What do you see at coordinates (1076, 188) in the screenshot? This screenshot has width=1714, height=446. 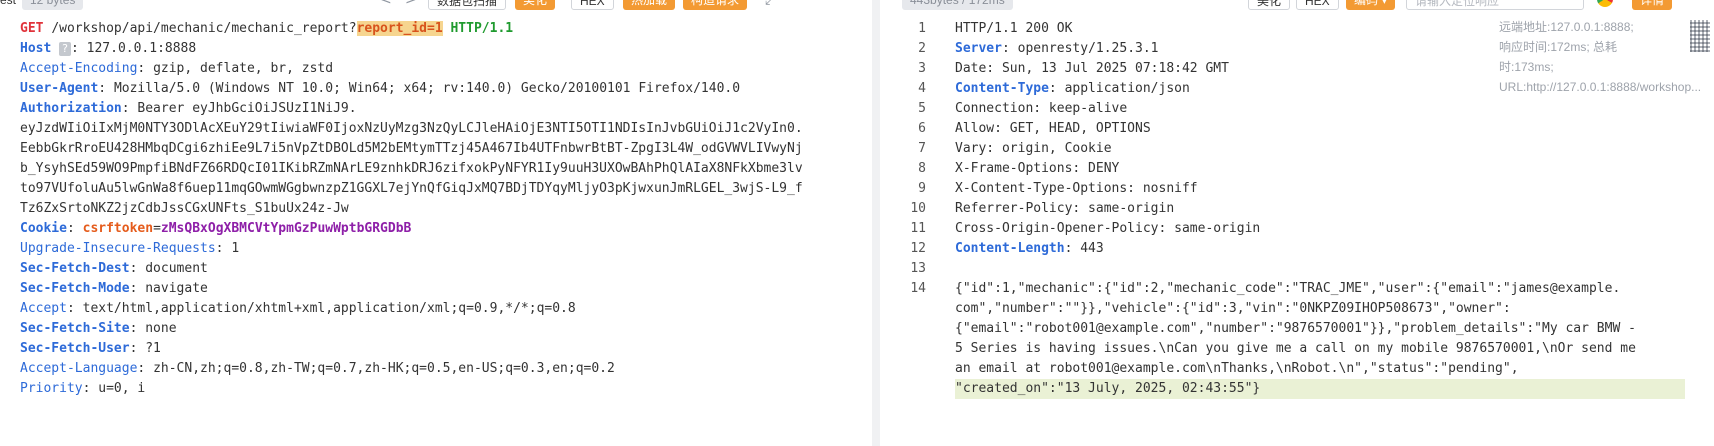 I see `resp-header-x-content-type-options: X-Content-Type-Options: nosniff` at bounding box center [1076, 188].